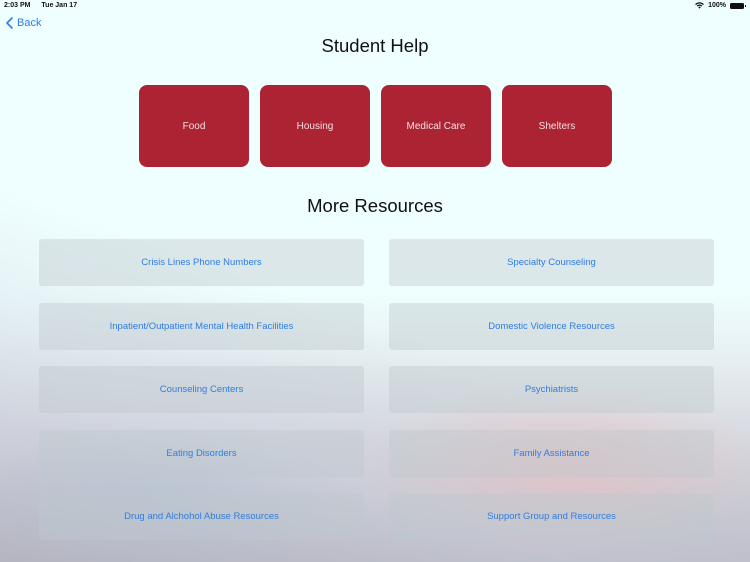 The width and height of the screenshot is (750, 562). I want to click on section-title: More Resources, so click(375, 205).